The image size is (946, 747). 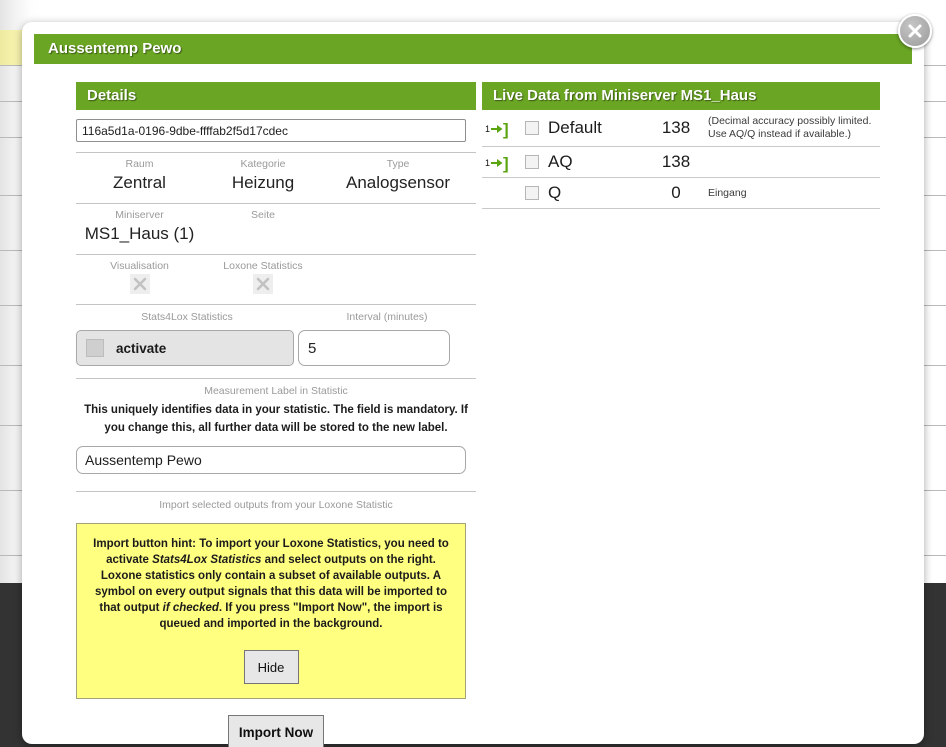 I want to click on output-name: Q, so click(x=555, y=192).